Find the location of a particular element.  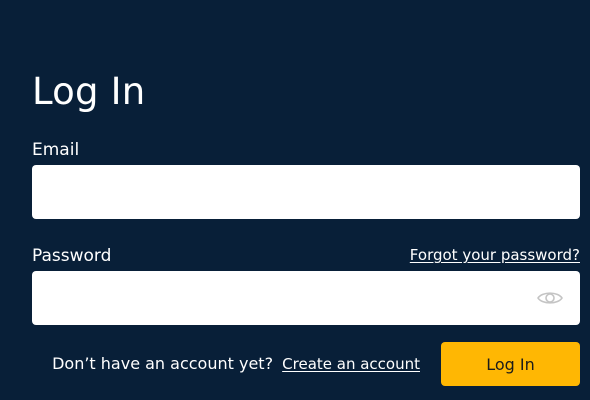

page-title: Log In is located at coordinates (89, 91).